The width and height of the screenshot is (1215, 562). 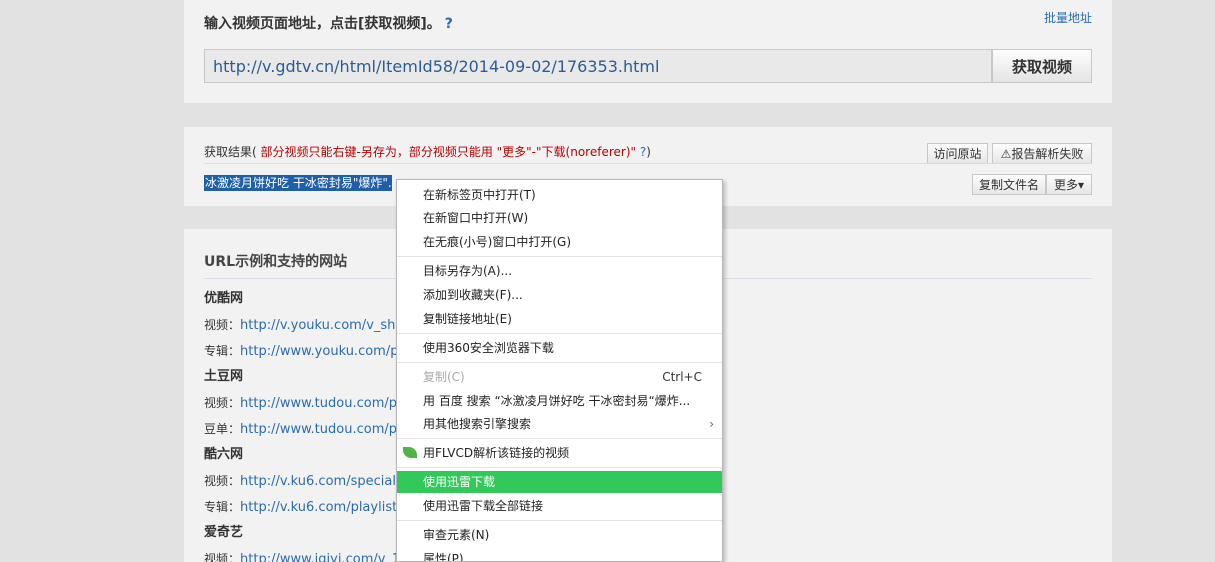 What do you see at coordinates (276, 262) in the screenshot?
I see `sites-title: URL示例和支持的网站` at bounding box center [276, 262].